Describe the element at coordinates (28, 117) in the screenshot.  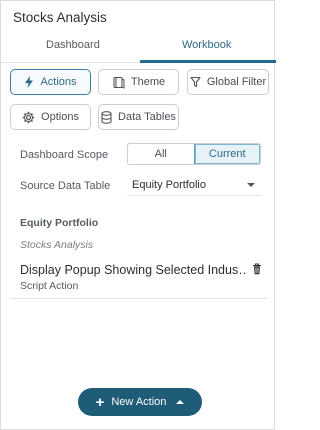
I see `gear-icon` at that location.